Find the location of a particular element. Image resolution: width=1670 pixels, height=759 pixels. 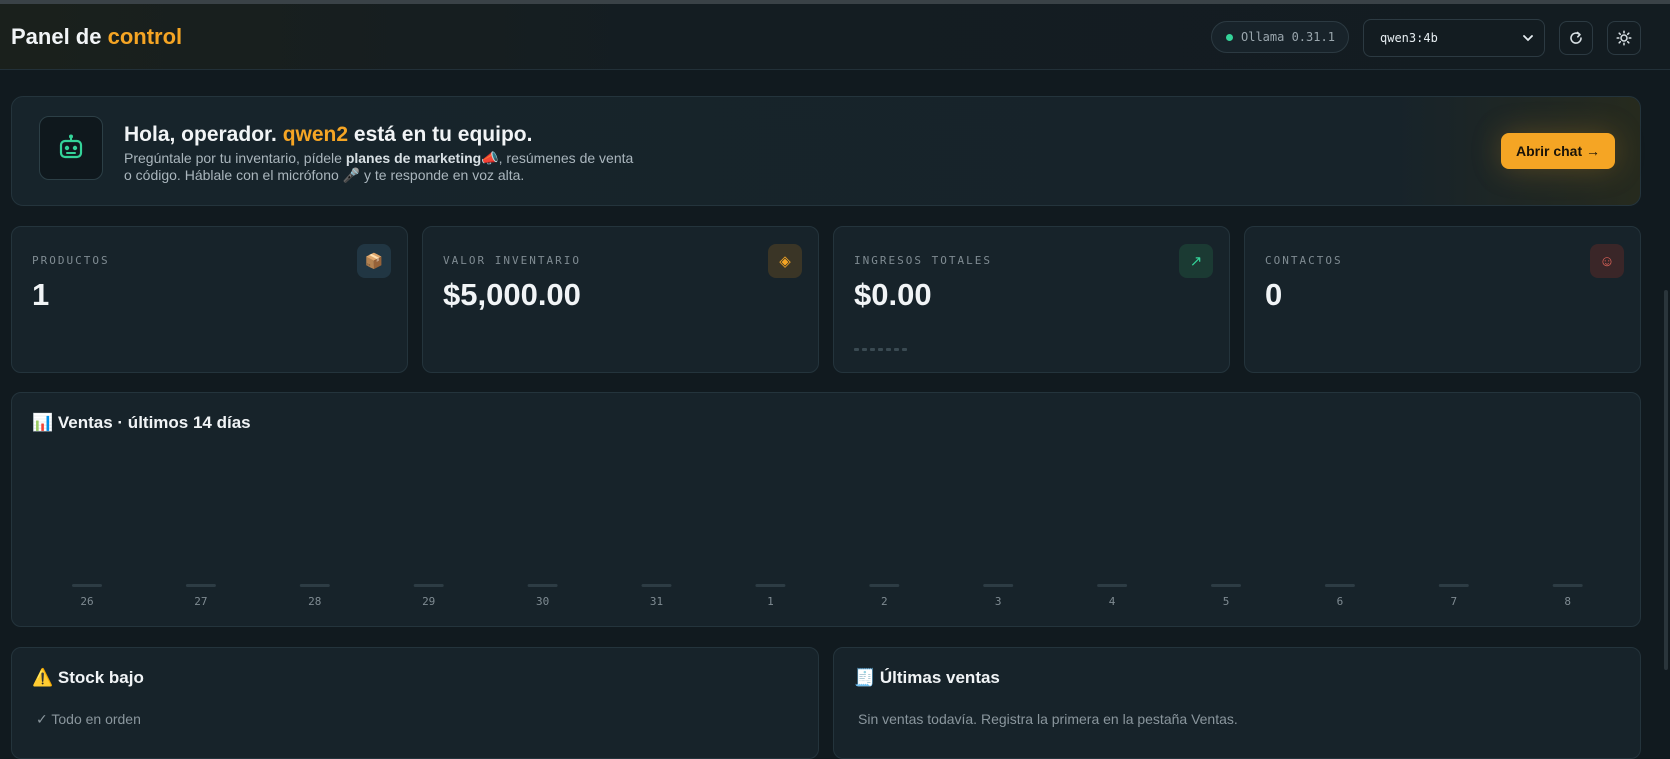

stat-card-products: PRODUCTOS 1 📦 is located at coordinates (209, 299).